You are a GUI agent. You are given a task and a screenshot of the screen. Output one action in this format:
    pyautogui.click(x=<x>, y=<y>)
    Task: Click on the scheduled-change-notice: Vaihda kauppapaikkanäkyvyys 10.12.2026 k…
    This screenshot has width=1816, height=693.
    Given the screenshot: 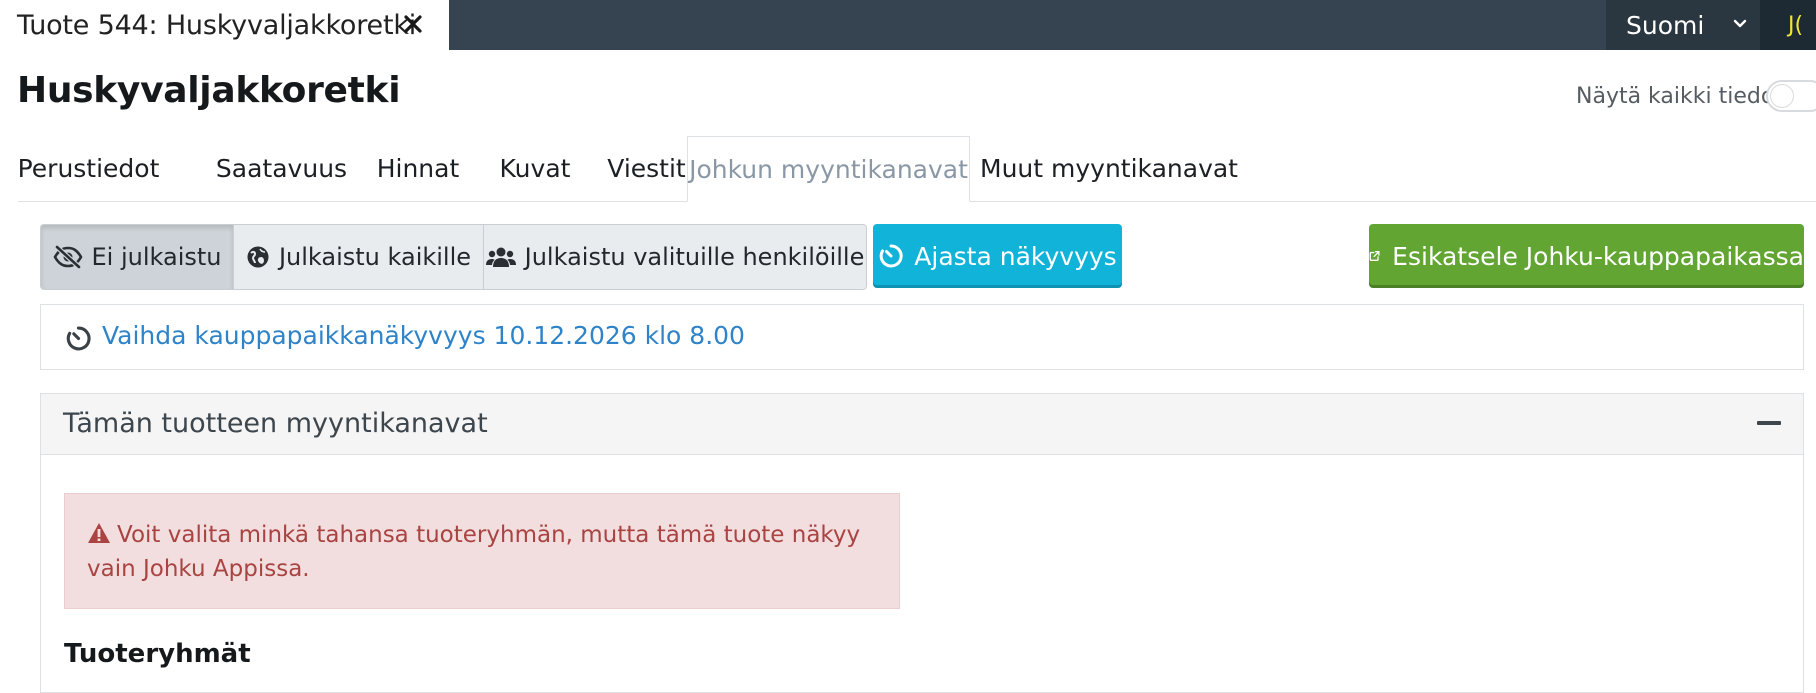 What is the action you would take?
    pyautogui.click(x=922, y=337)
    